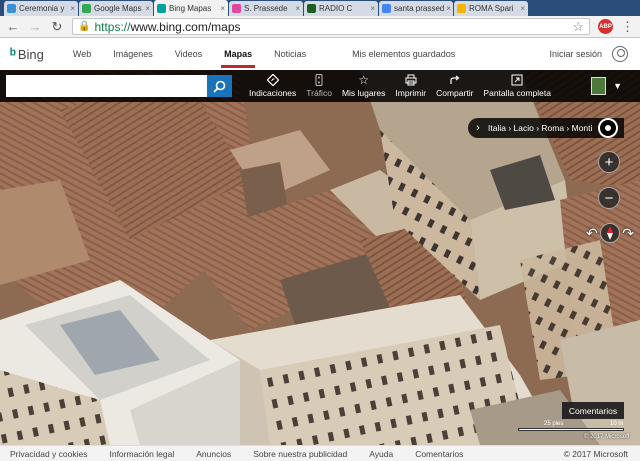 The height and width of the screenshot is (461, 640). I want to click on print-icon, so click(411, 80).